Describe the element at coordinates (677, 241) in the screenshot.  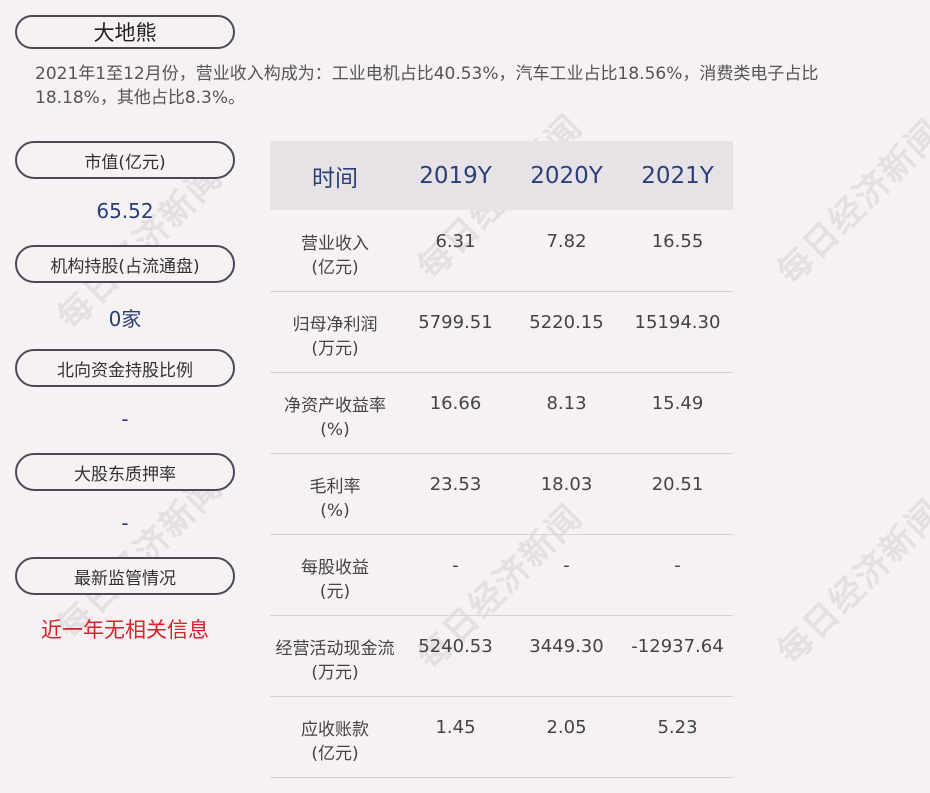
I see `cell-2021: 16.55` at that location.